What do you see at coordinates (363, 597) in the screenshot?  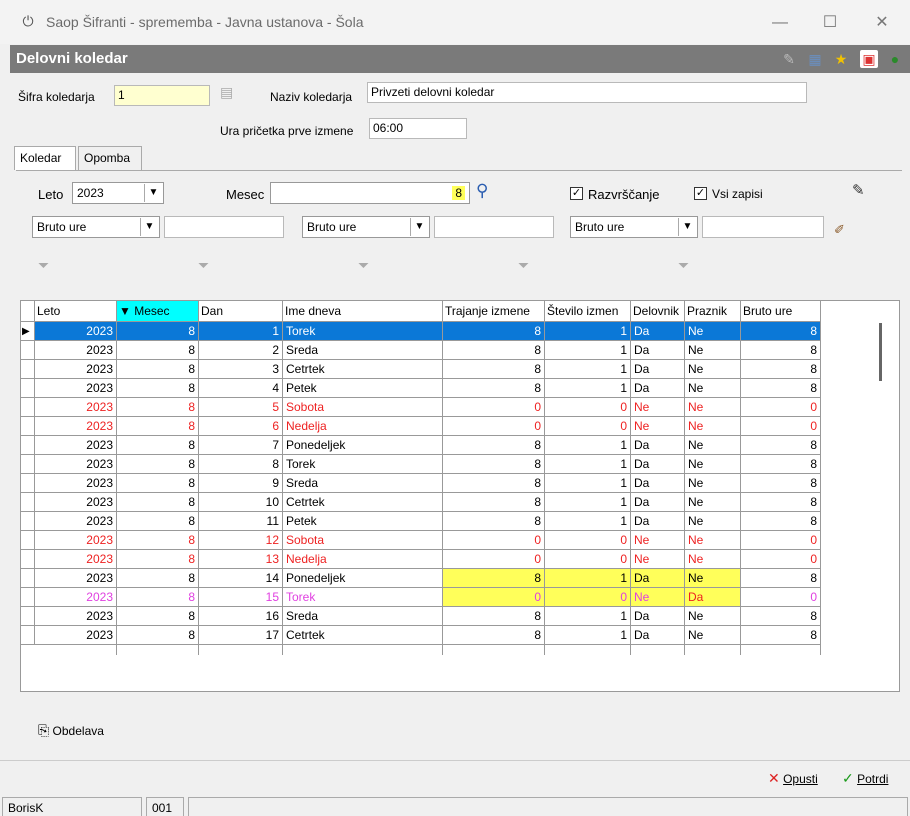 I see `table-cell: Torek` at bounding box center [363, 597].